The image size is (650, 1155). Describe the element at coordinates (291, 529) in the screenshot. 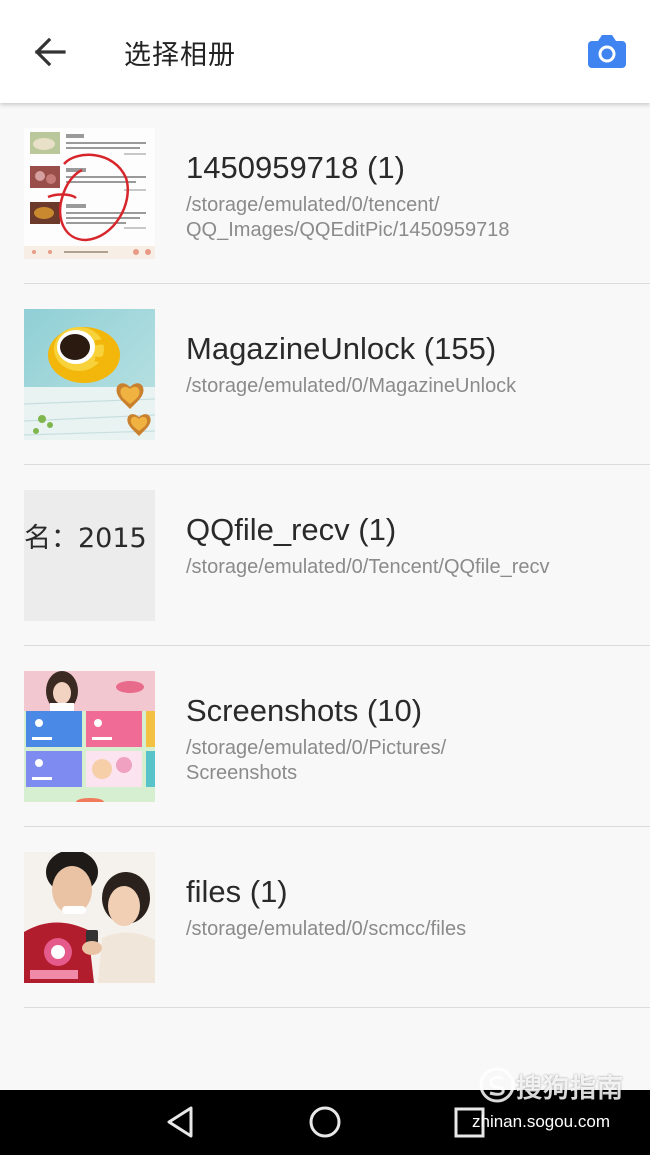

I see `album-name: QQfile_recv (1)` at that location.